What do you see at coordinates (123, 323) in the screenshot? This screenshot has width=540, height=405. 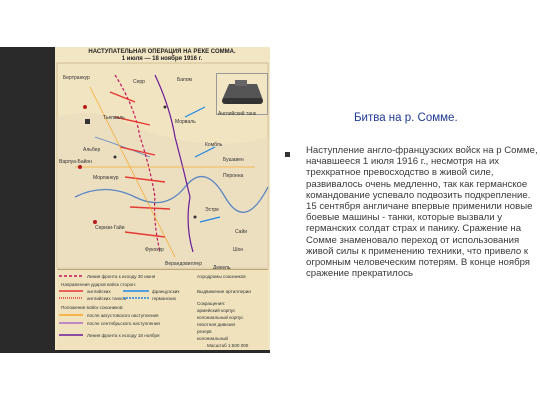 I see `legend-item: после сентябрьского наступления` at bounding box center [123, 323].